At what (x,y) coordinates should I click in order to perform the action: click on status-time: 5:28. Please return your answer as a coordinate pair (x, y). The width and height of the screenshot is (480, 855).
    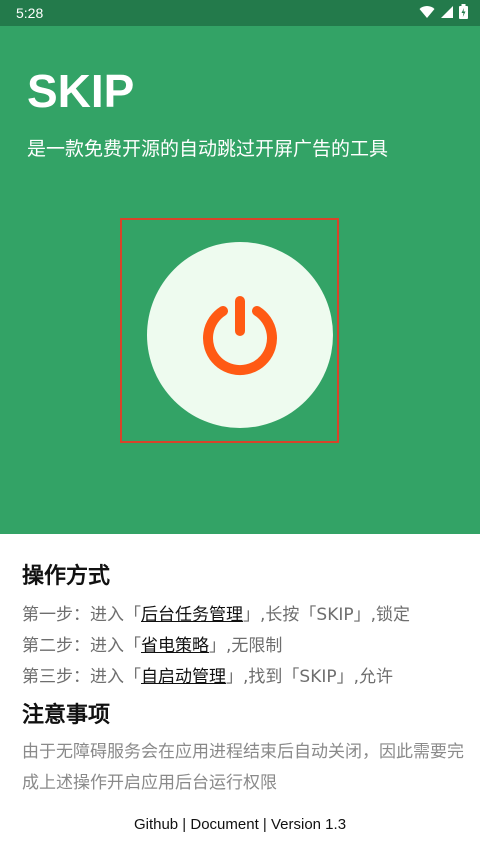
    Looking at the image, I should click on (30, 13).